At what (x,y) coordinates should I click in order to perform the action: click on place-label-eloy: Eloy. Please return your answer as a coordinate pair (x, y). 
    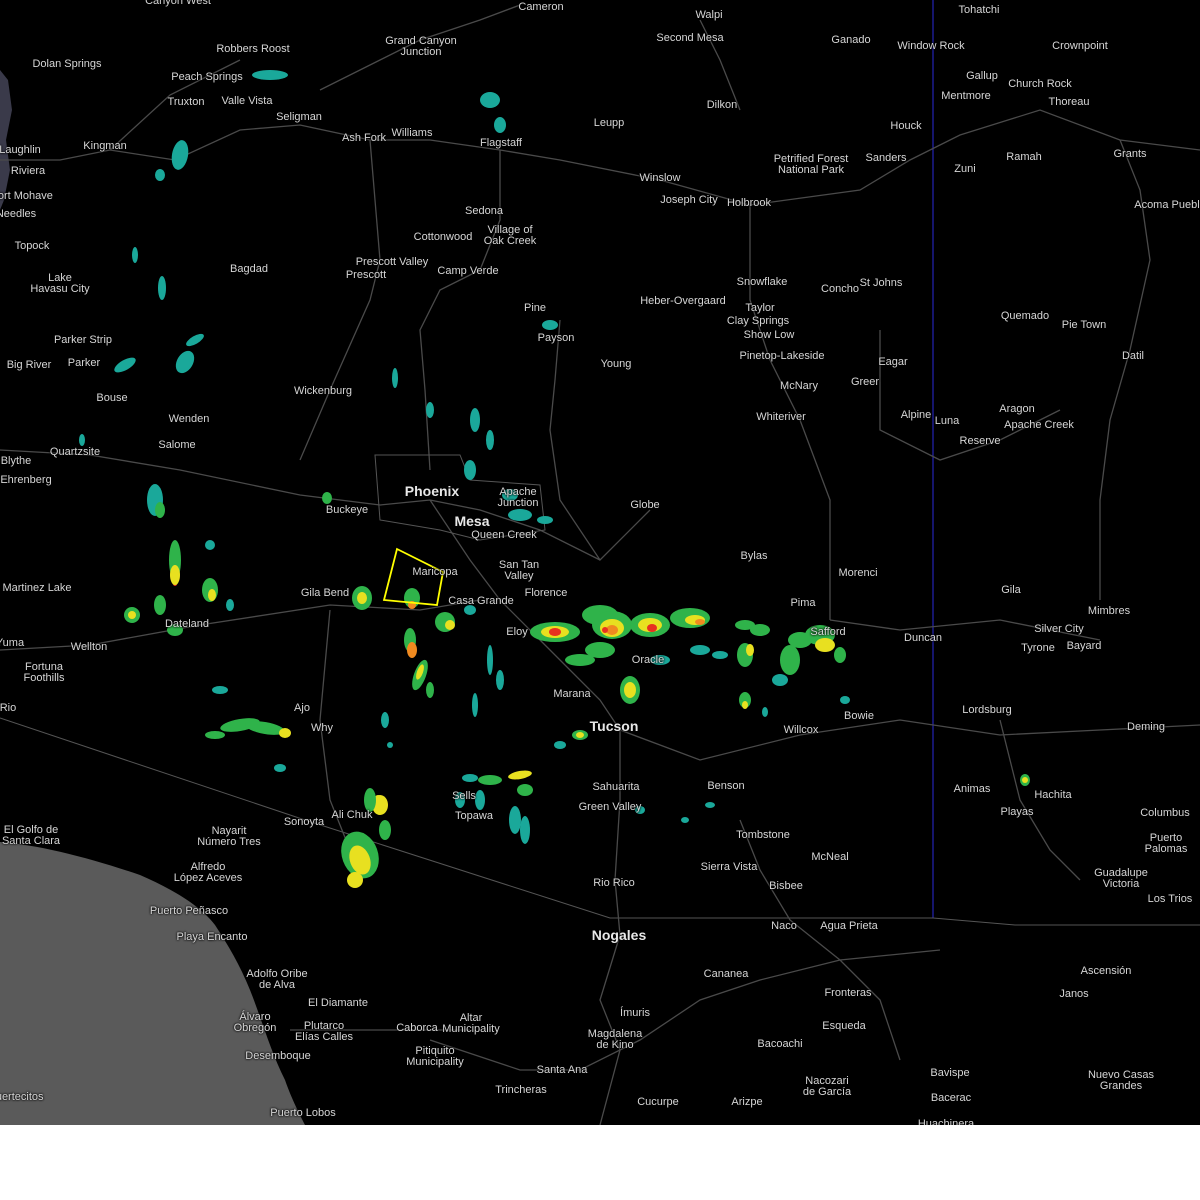
    Looking at the image, I should click on (517, 632).